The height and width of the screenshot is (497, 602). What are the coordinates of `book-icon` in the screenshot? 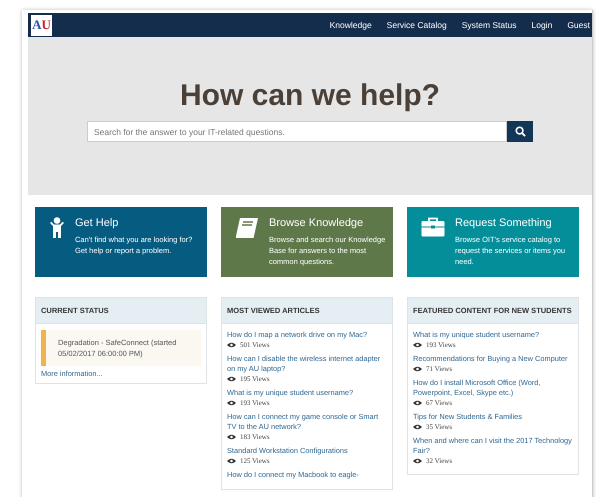 It's located at (247, 228).